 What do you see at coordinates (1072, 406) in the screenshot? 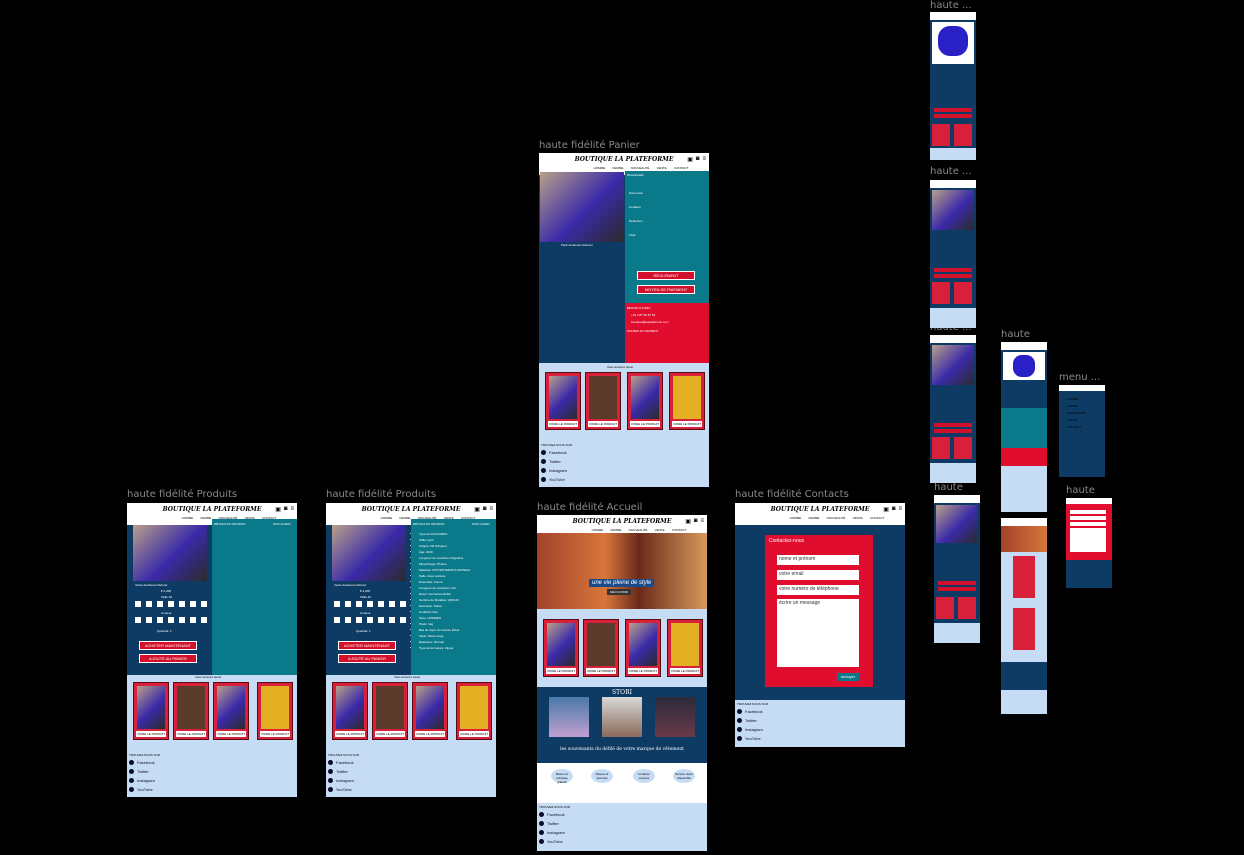
I see `menu-item-femme: FEMME` at bounding box center [1072, 406].